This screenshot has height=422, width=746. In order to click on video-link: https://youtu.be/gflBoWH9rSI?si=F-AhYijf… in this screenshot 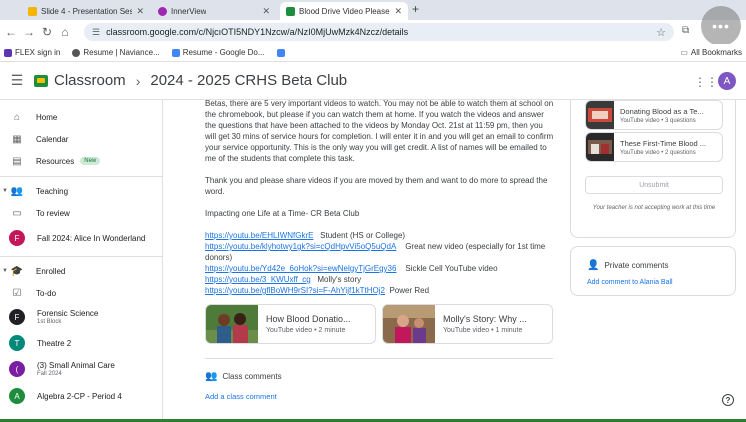, I will do `click(295, 290)`.